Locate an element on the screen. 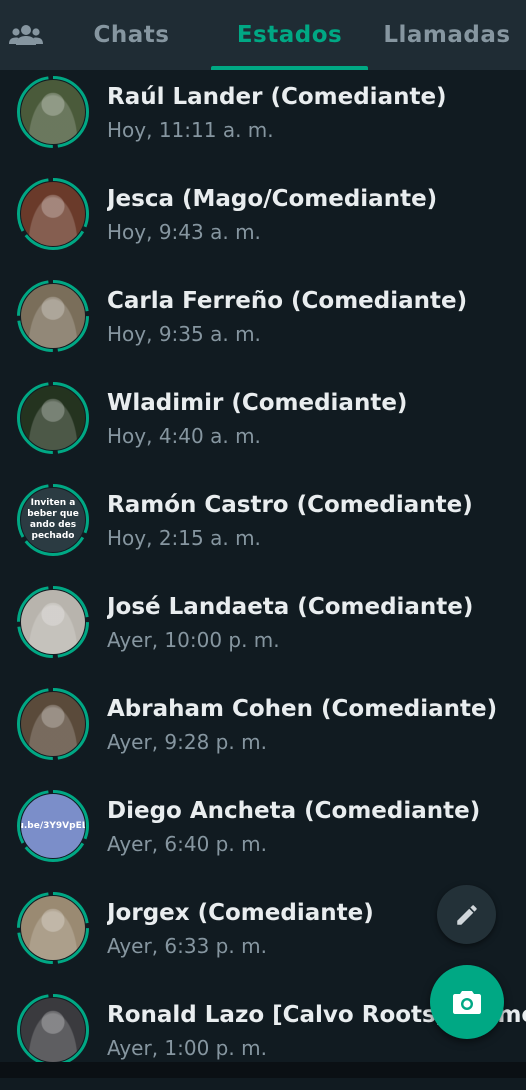  avatar: youtu.be/3Y9VpELSlcM is located at coordinates (53, 826).